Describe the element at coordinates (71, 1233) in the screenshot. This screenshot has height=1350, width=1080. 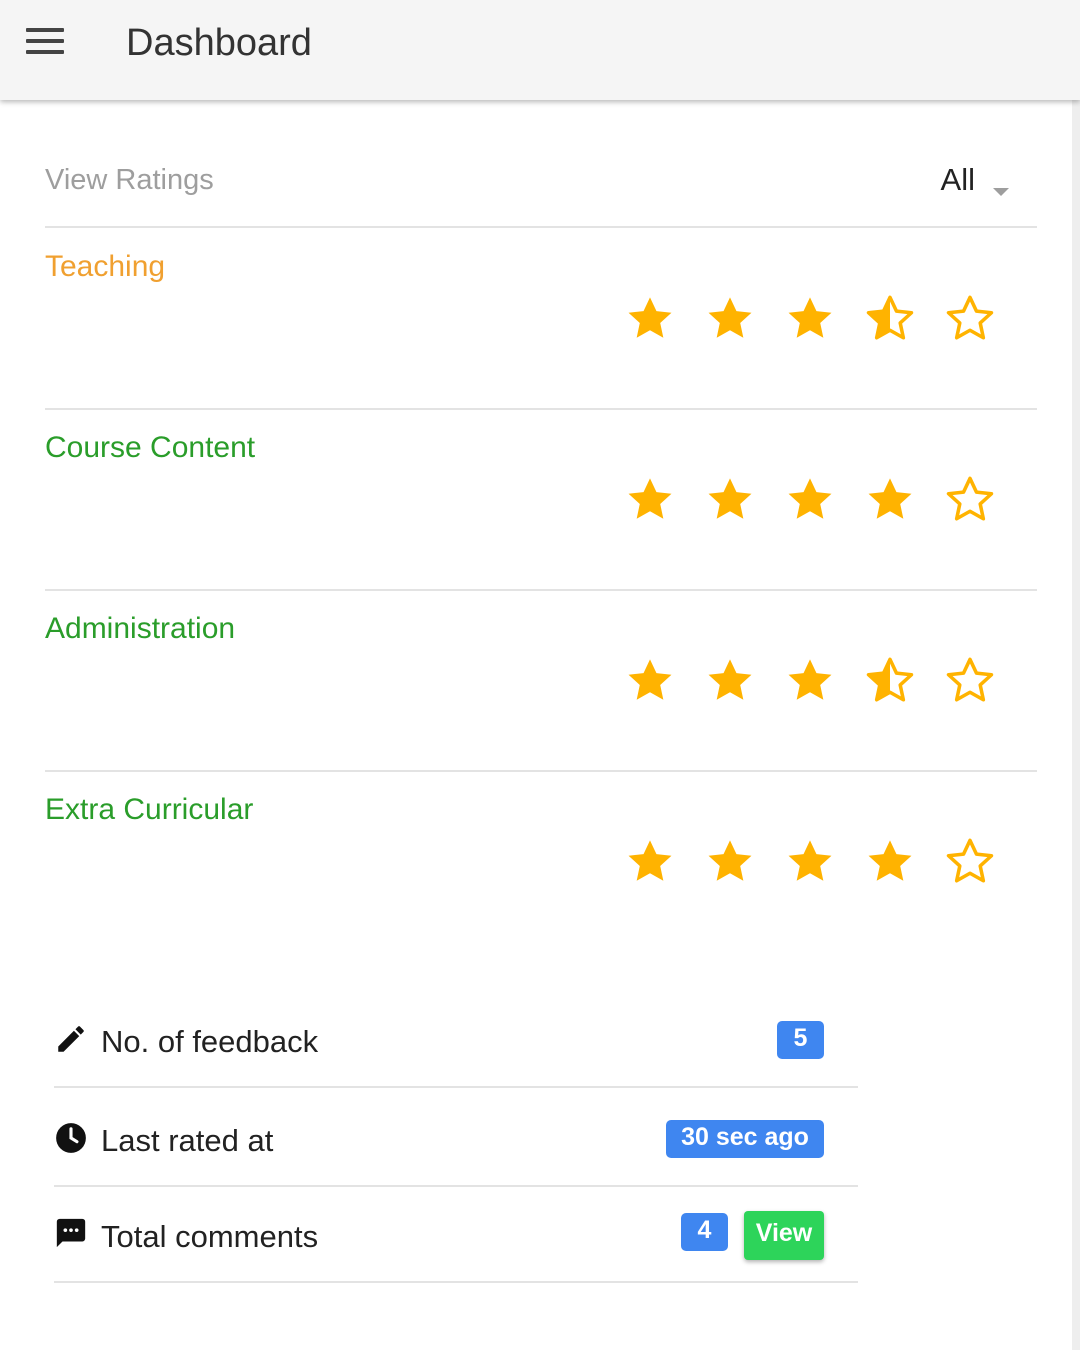
I see `comment-icon` at that location.